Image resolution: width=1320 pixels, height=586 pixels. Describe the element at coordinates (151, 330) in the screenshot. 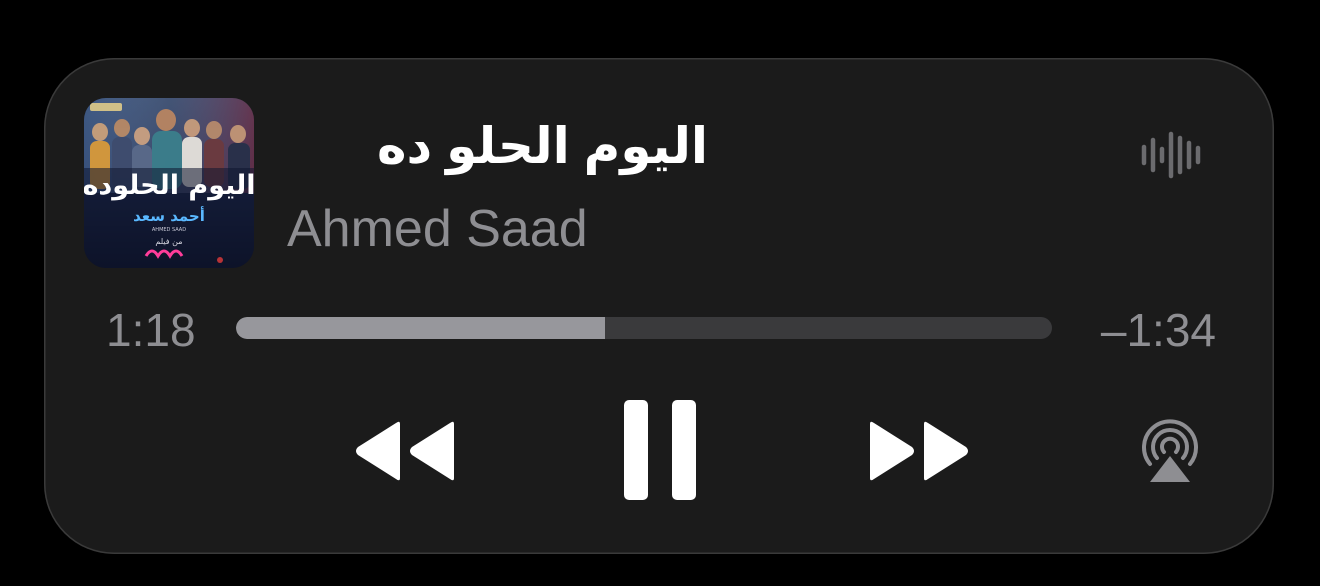

I see `elapsed-time: 1:18` at that location.